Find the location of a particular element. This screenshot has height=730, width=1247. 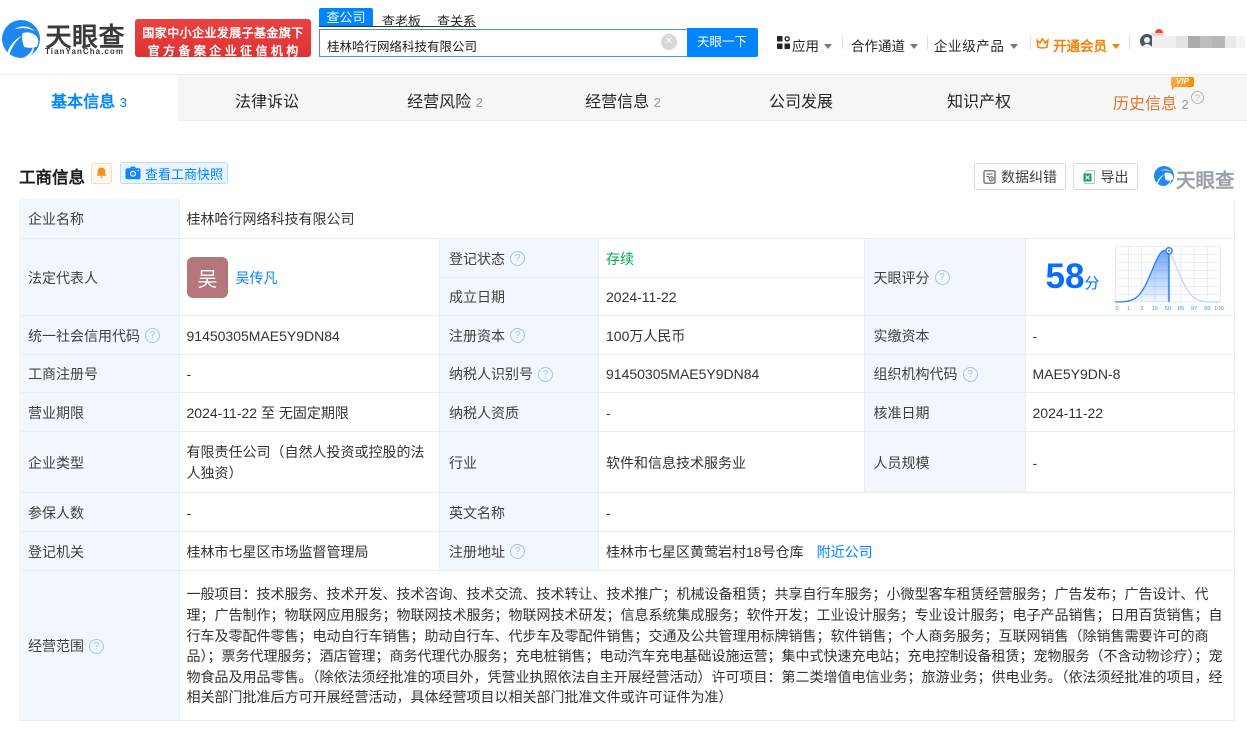

svg-text: 0 is located at coordinates (1116, 309).